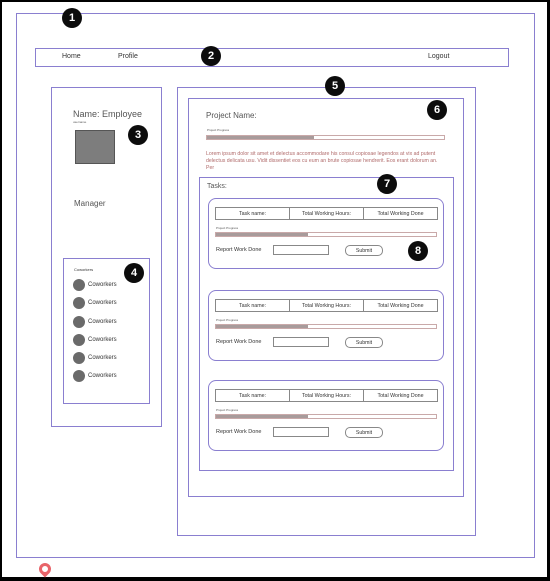  I want to click on nav-logout-link: Logout, so click(438, 56).